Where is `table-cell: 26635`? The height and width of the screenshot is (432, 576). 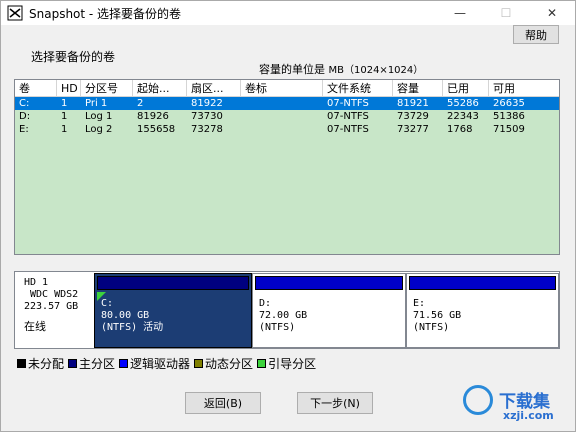 table-cell: 26635 is located at coordinates (509, 103).